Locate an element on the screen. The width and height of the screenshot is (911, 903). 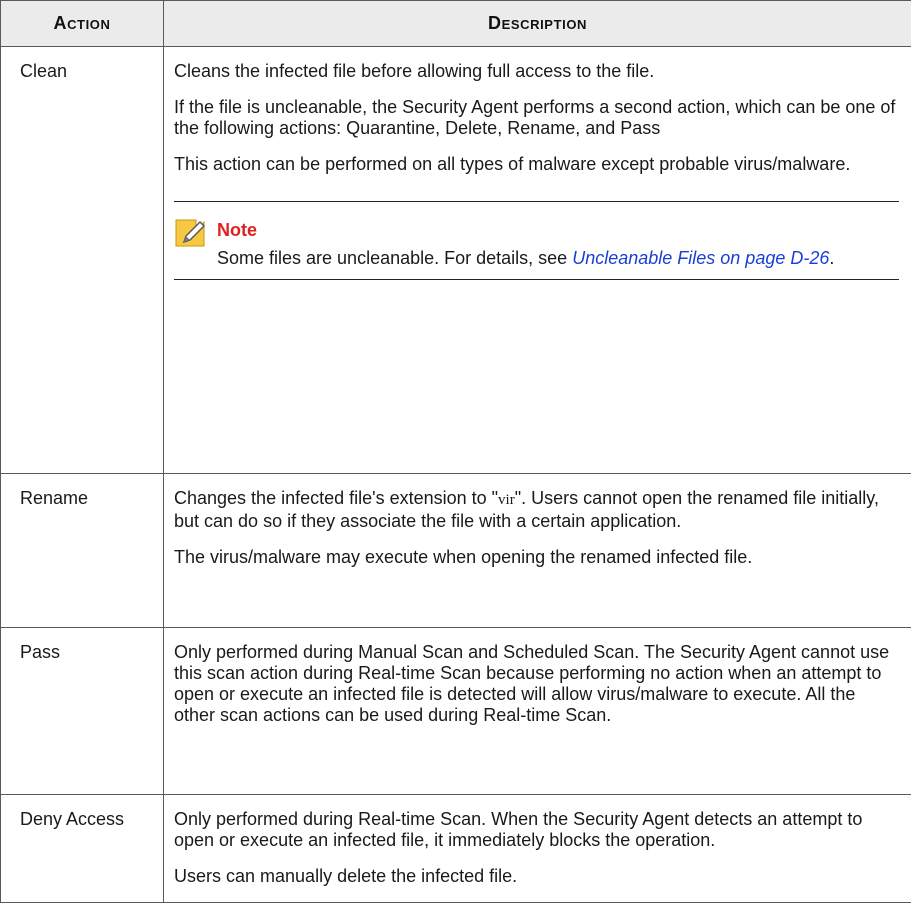
note-title: Note is located at coordinates (558, 230).